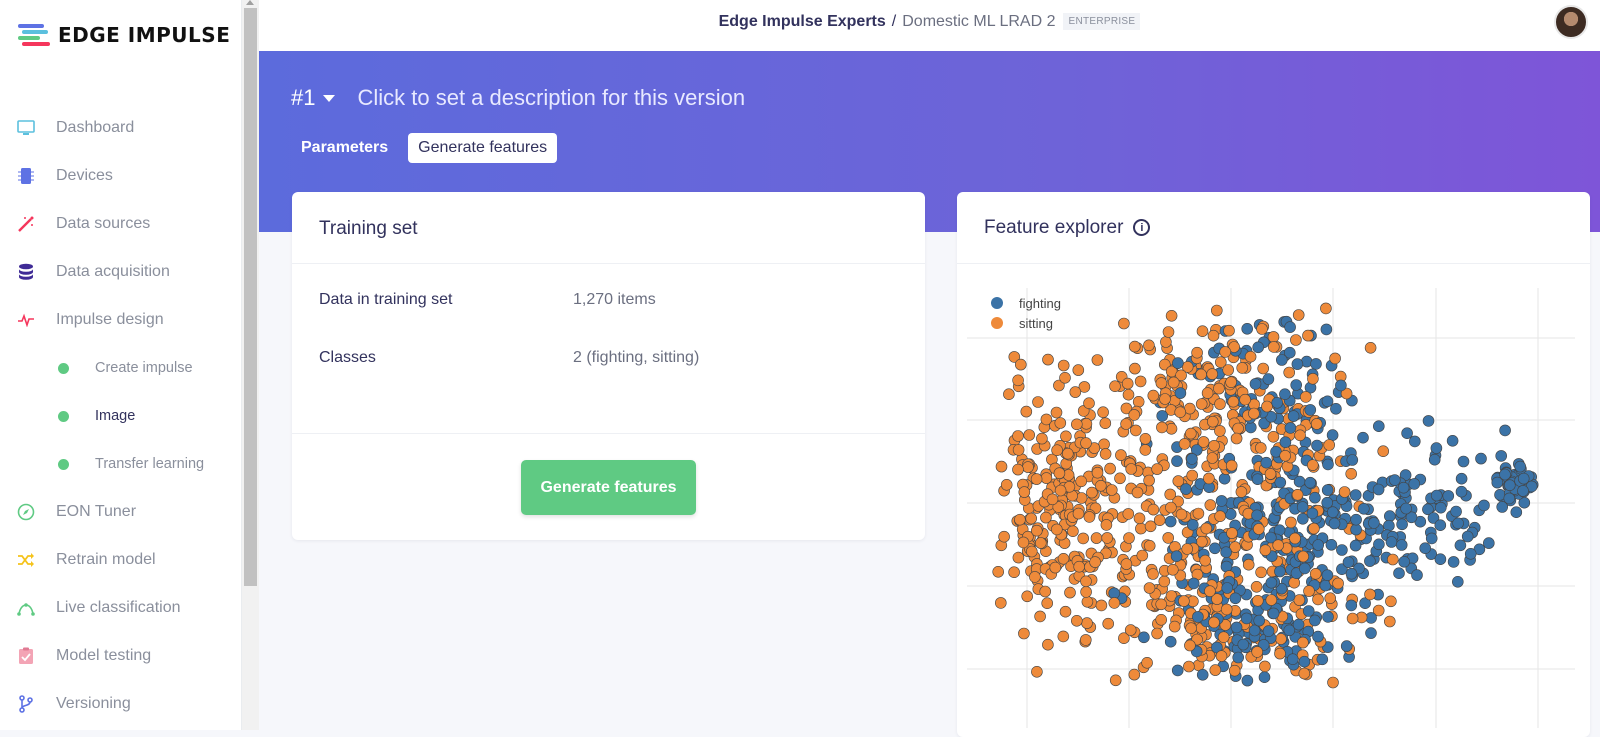  Describe the element at coordinates (121, 272) in the screenshot. I see `sidebar-item-data-acquisition: Data acquisition` at that location.